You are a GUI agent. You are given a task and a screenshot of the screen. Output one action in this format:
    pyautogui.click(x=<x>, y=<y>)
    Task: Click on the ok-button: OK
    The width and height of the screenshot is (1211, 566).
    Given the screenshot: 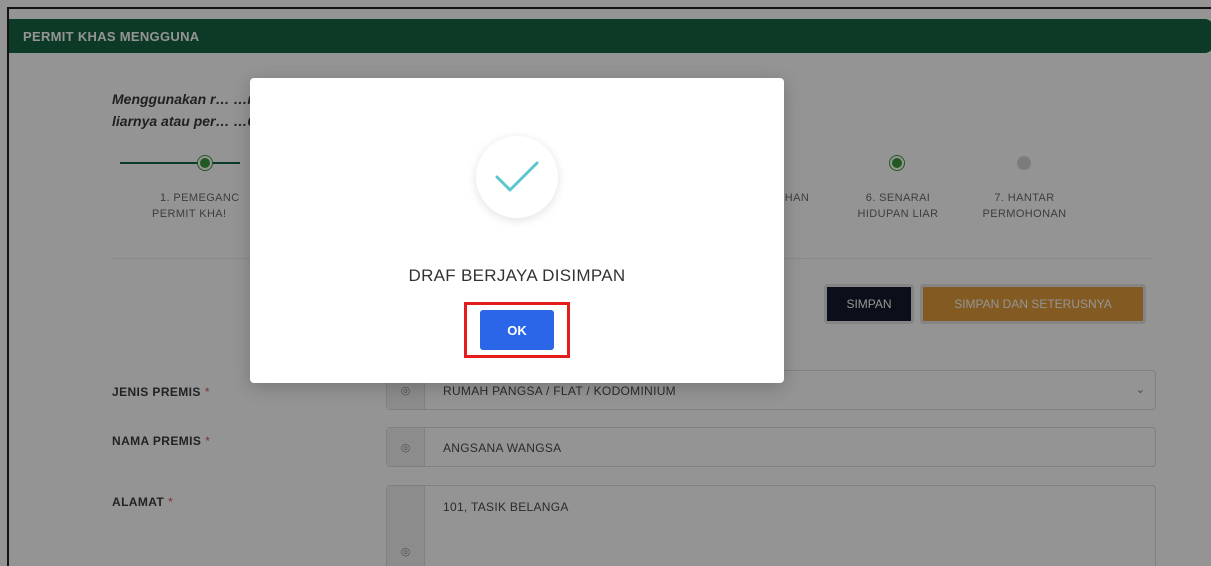 What is the action you would take?
    pyautogui.click(x=517, y=330)
    